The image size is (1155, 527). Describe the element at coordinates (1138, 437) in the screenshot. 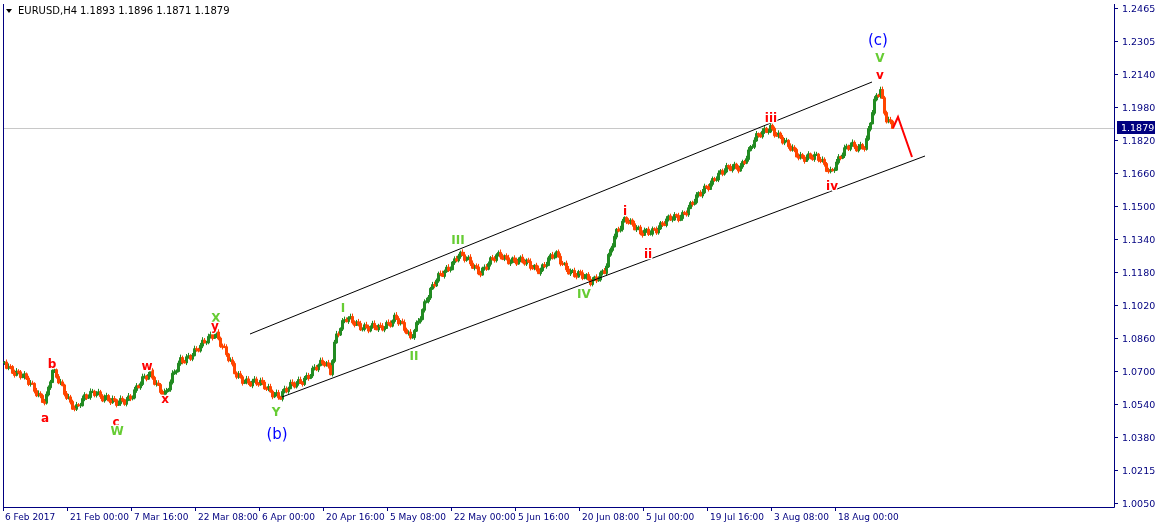

I see `price-axis-label: 1.0380` at that location.